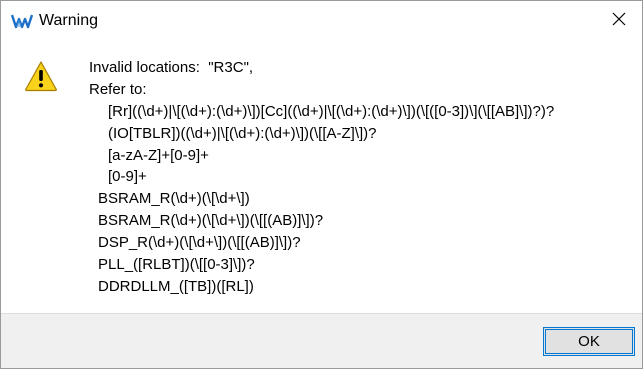 The height and width of the screenshot is (369, 643). I want to click on ok-button: OK, so click(589, 341).